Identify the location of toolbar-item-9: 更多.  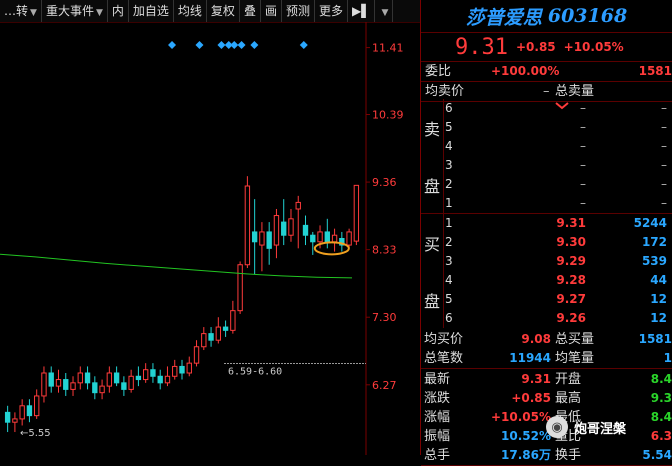
(331, 11).